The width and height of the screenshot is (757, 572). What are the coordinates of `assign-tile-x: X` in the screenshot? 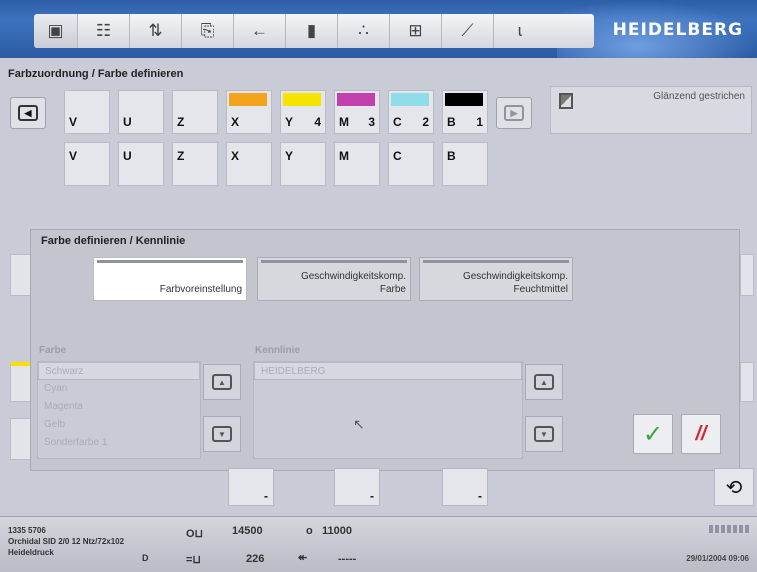 It's located at (249, 164).